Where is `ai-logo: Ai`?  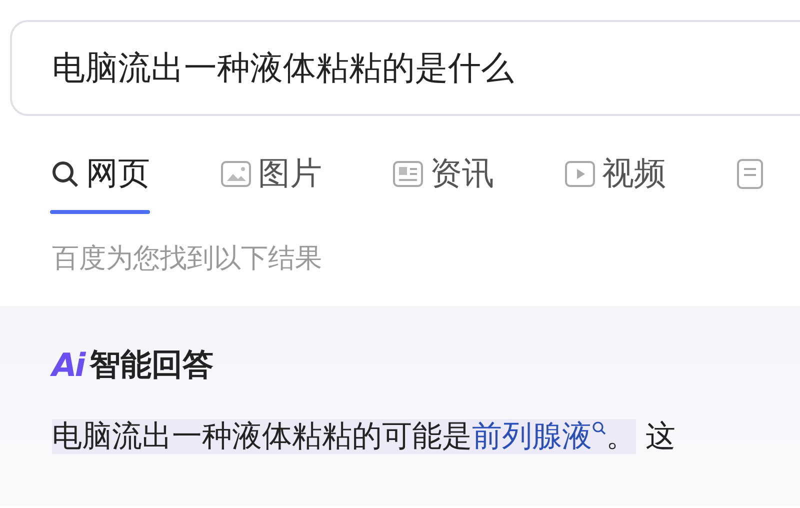 ai-logo: Ai is located at coordinates (68, 365).